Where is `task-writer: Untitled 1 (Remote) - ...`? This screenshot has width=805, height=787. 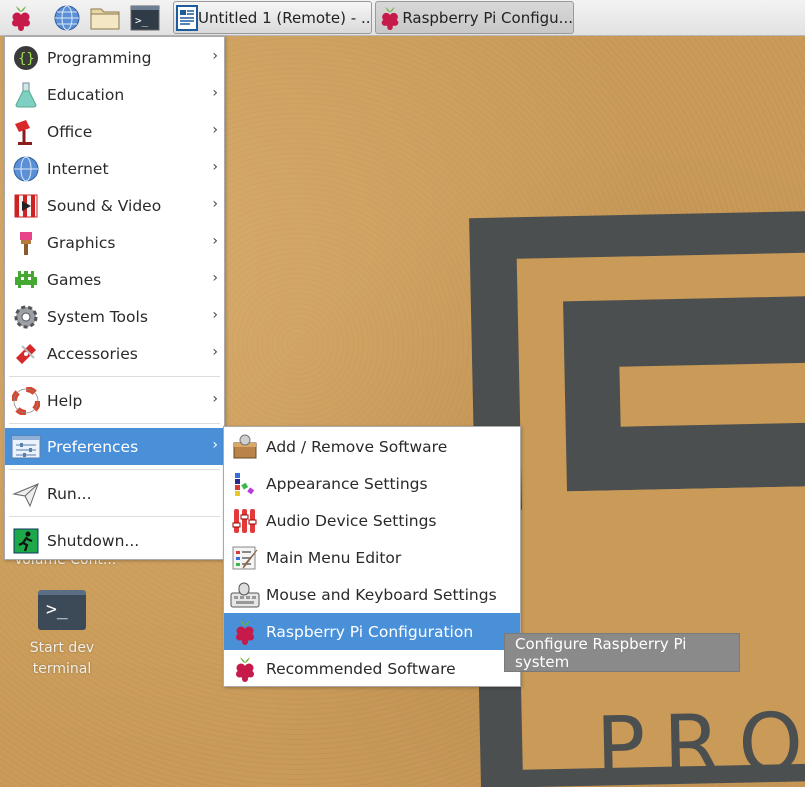 task-writer: Untitled 1 (Remote) - ... is located at coordinates (272, 17).